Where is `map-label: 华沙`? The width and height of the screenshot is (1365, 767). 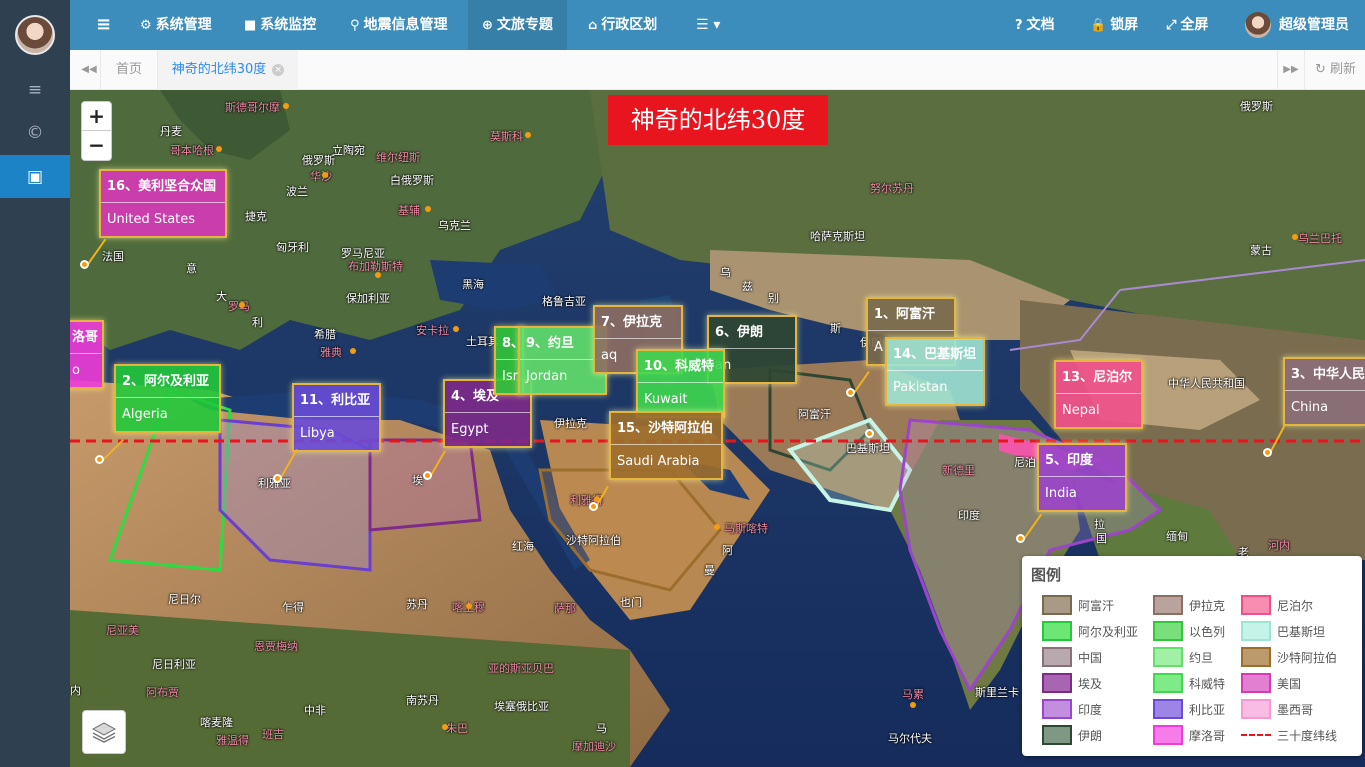 map-label: 华沙 is located at coordinates (321, 176).